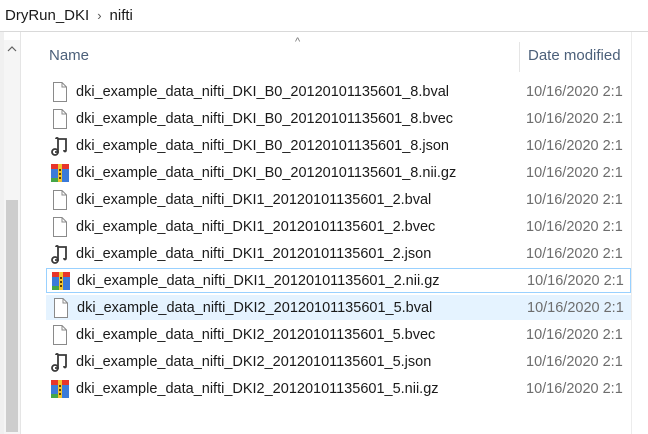 Image resolution: width=648 pixels, height=434 pixels. I want to click on chevron-up-icon, so click(12, 49).